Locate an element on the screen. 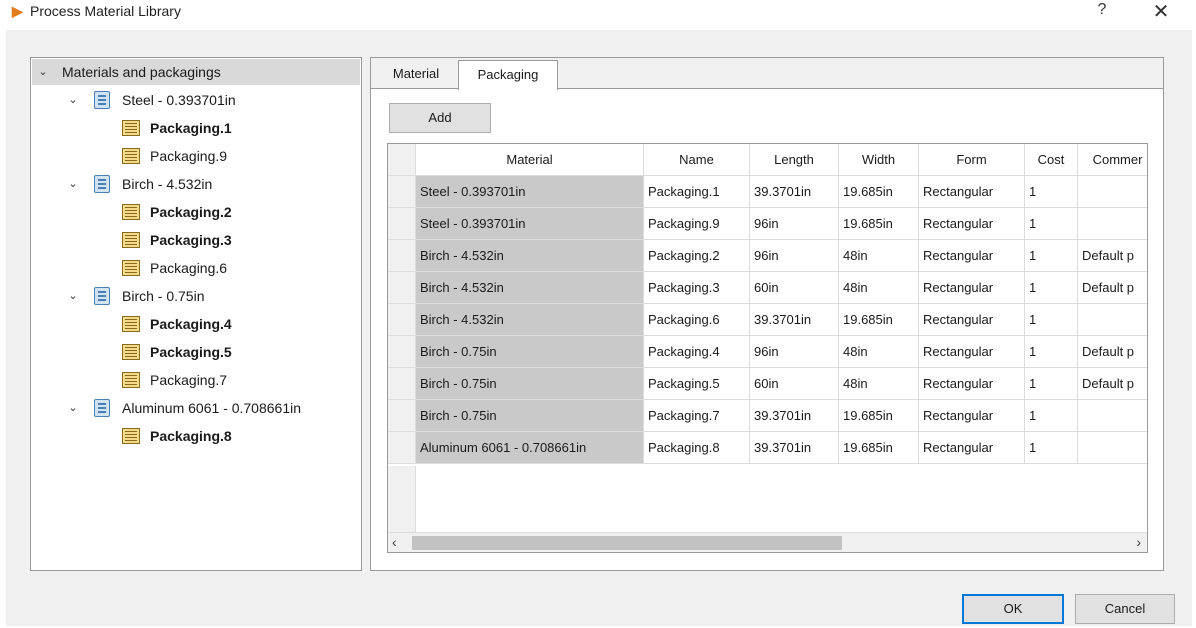 The width and height of the screenshot is (1196, 628). table-cell: Packaging.3 is located at coordinates (697, 288).